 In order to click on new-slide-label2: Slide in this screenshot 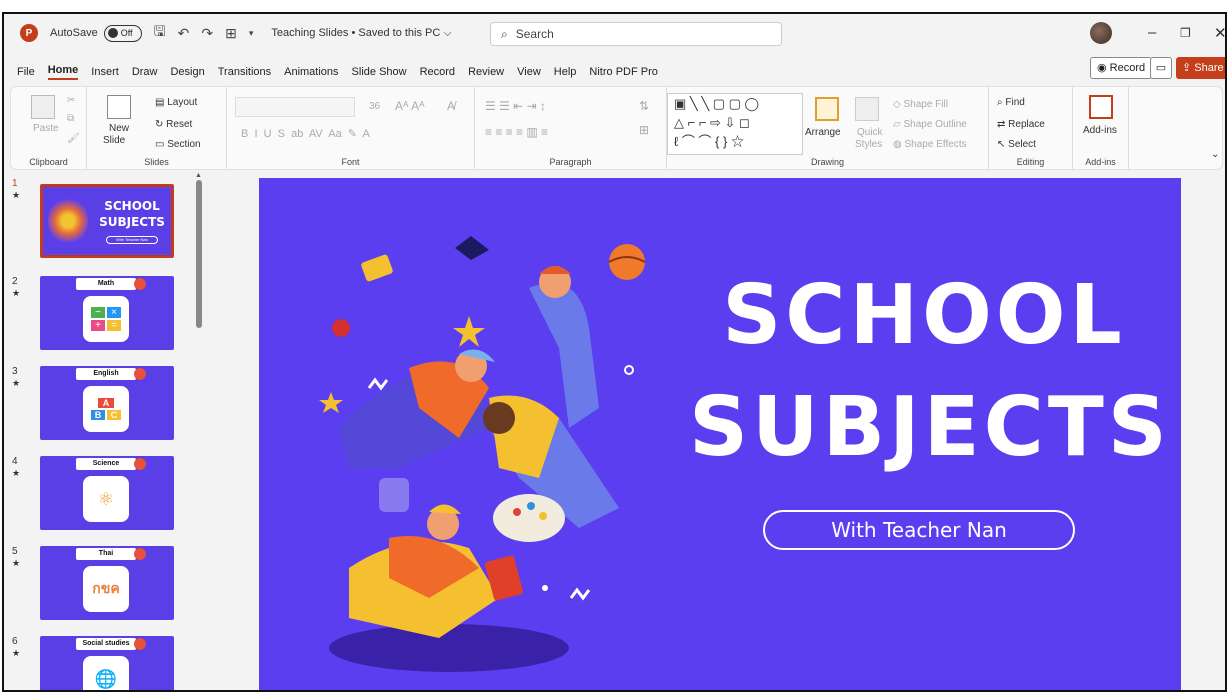, I will do `click(114, 140)`.